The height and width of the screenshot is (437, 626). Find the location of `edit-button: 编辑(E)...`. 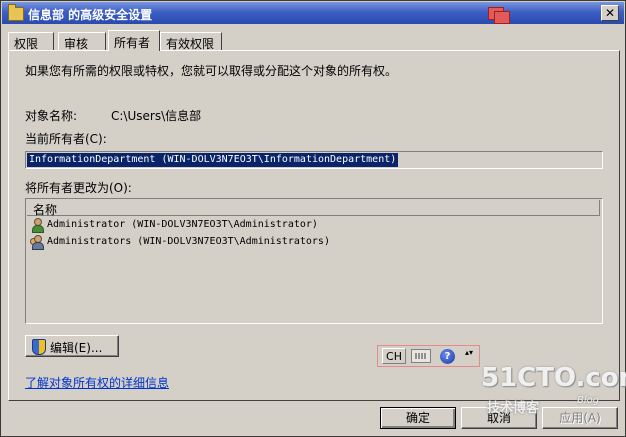

edit-button: 编辑(E)... is located at coordinates (72, 346).